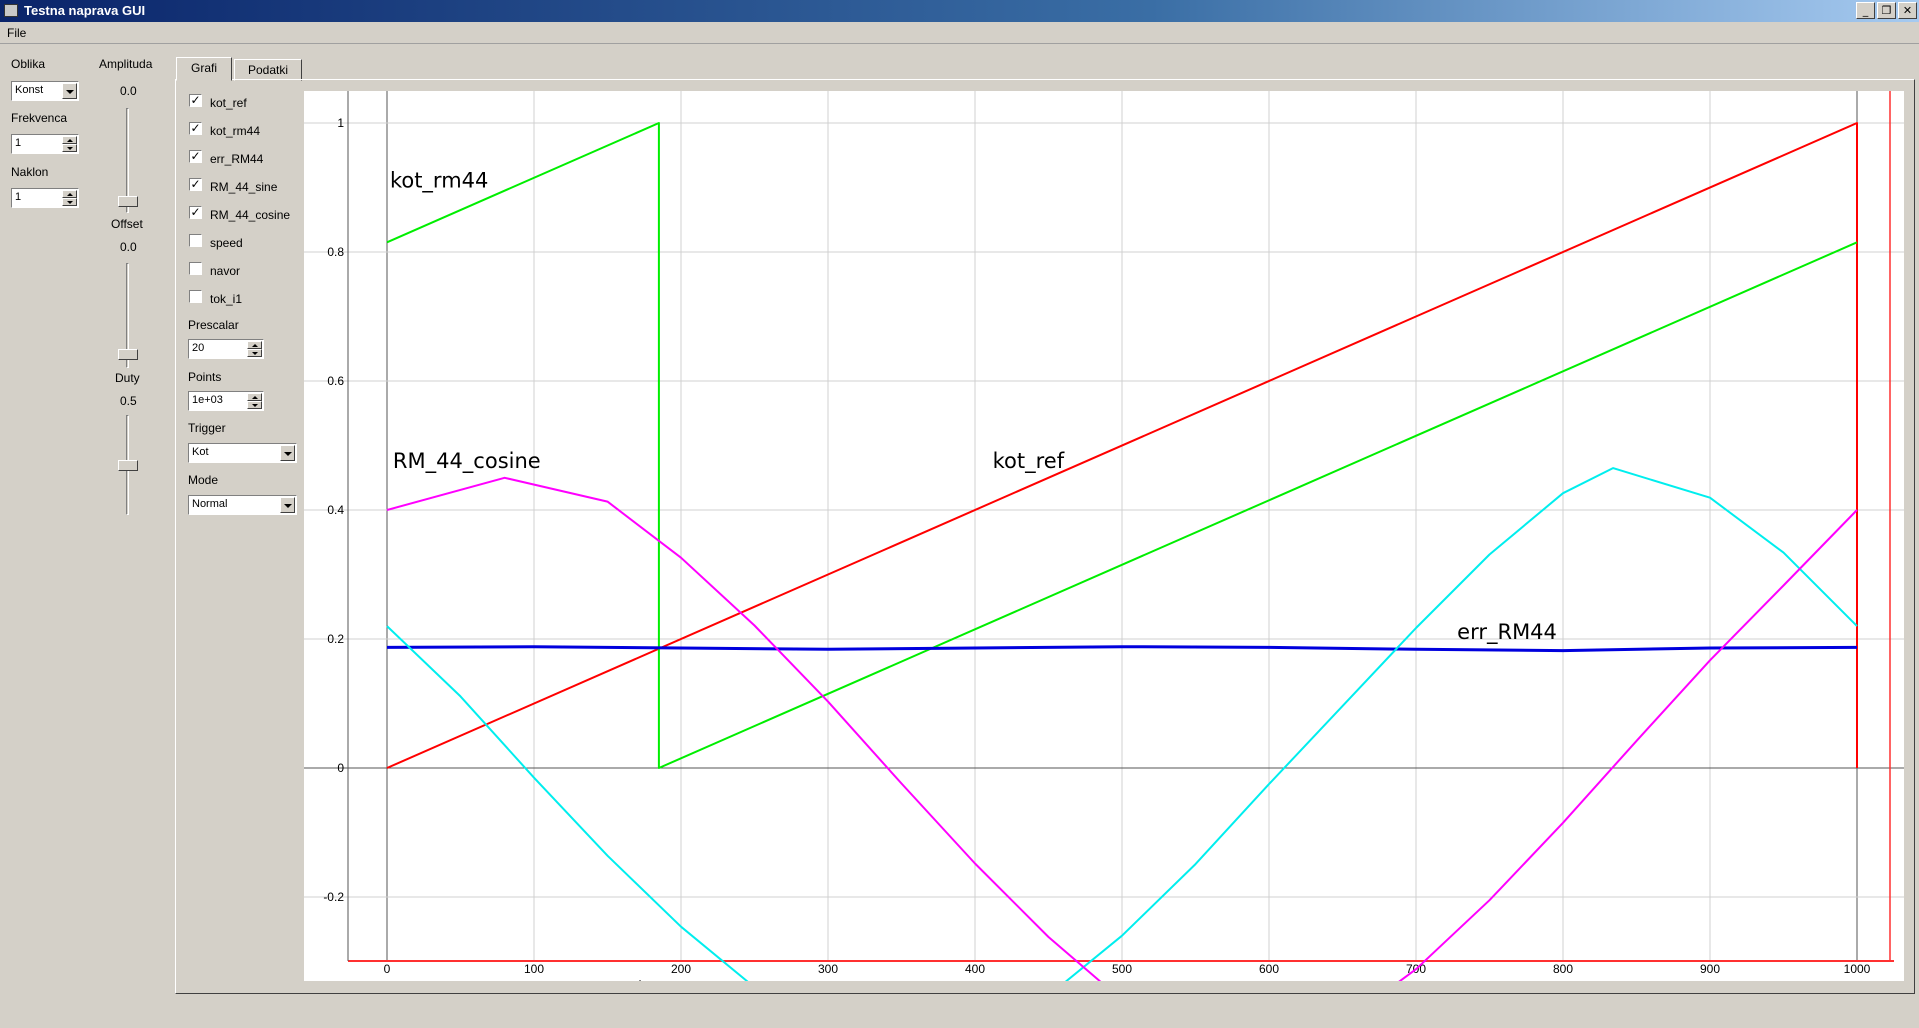  Describe the element at coordinates (268, 70) in the screenshot. I see `tab-podatki: Podatki` at that location.